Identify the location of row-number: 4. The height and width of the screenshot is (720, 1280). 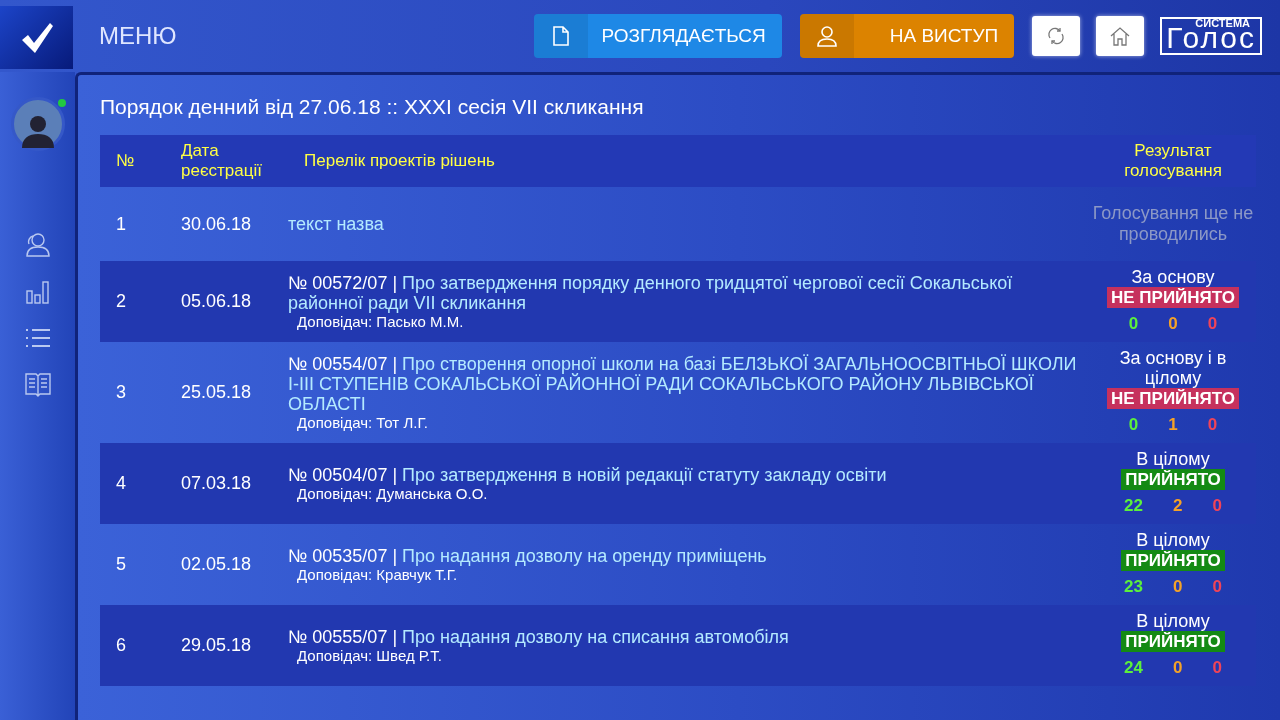
(121, 483).